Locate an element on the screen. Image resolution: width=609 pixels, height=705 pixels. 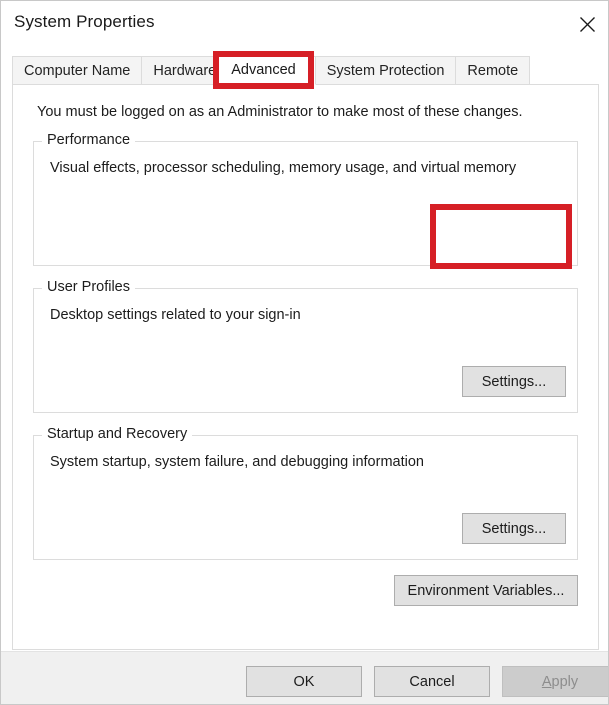
button-label: pply is located at coordinates (565, 681).